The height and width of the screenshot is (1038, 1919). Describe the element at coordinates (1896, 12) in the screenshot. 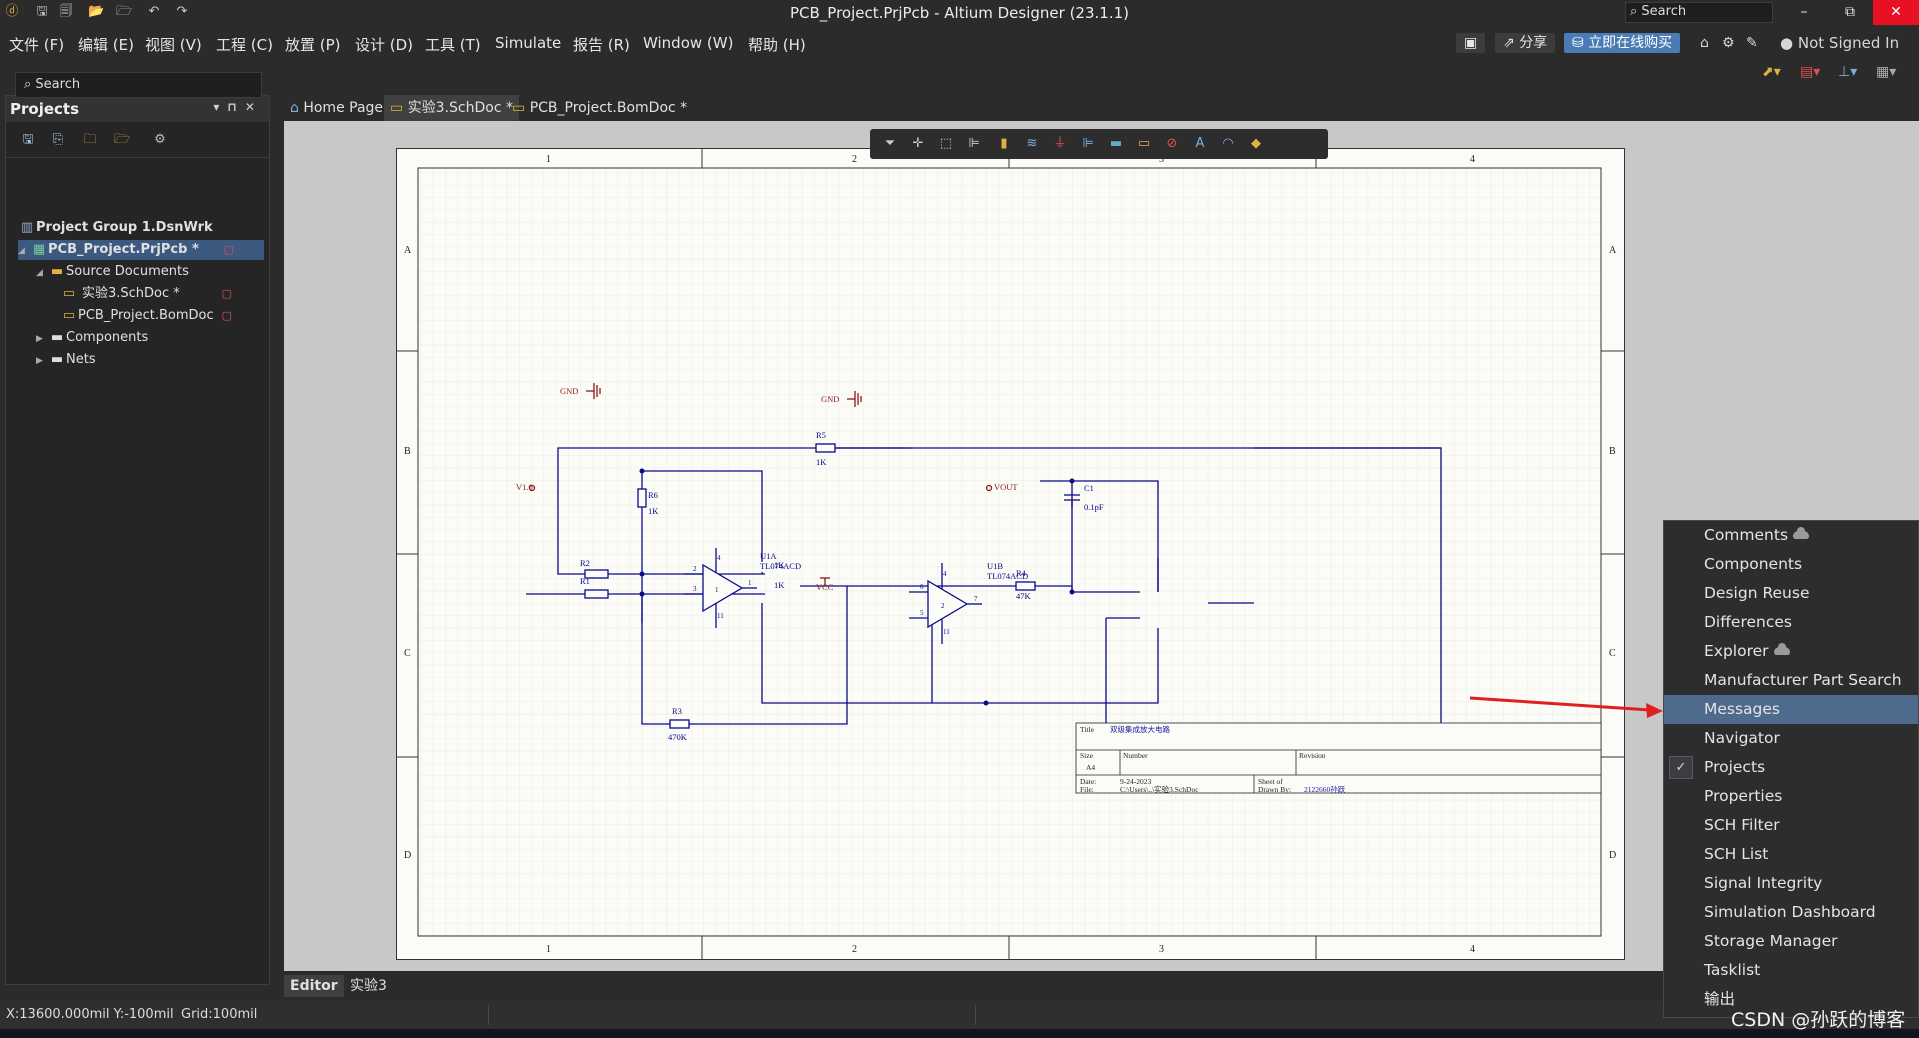

I see `close-button: ✕` at that location.